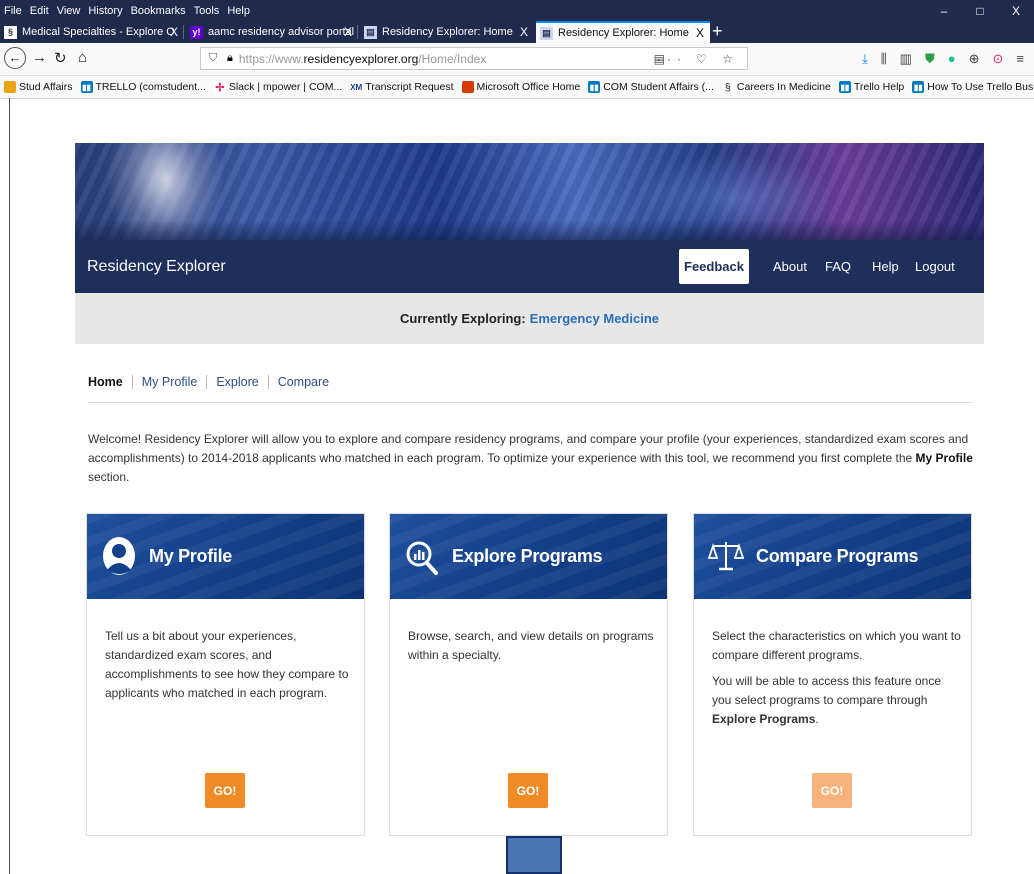  I want to click on menu-edit: Edit, so click(39, 11).